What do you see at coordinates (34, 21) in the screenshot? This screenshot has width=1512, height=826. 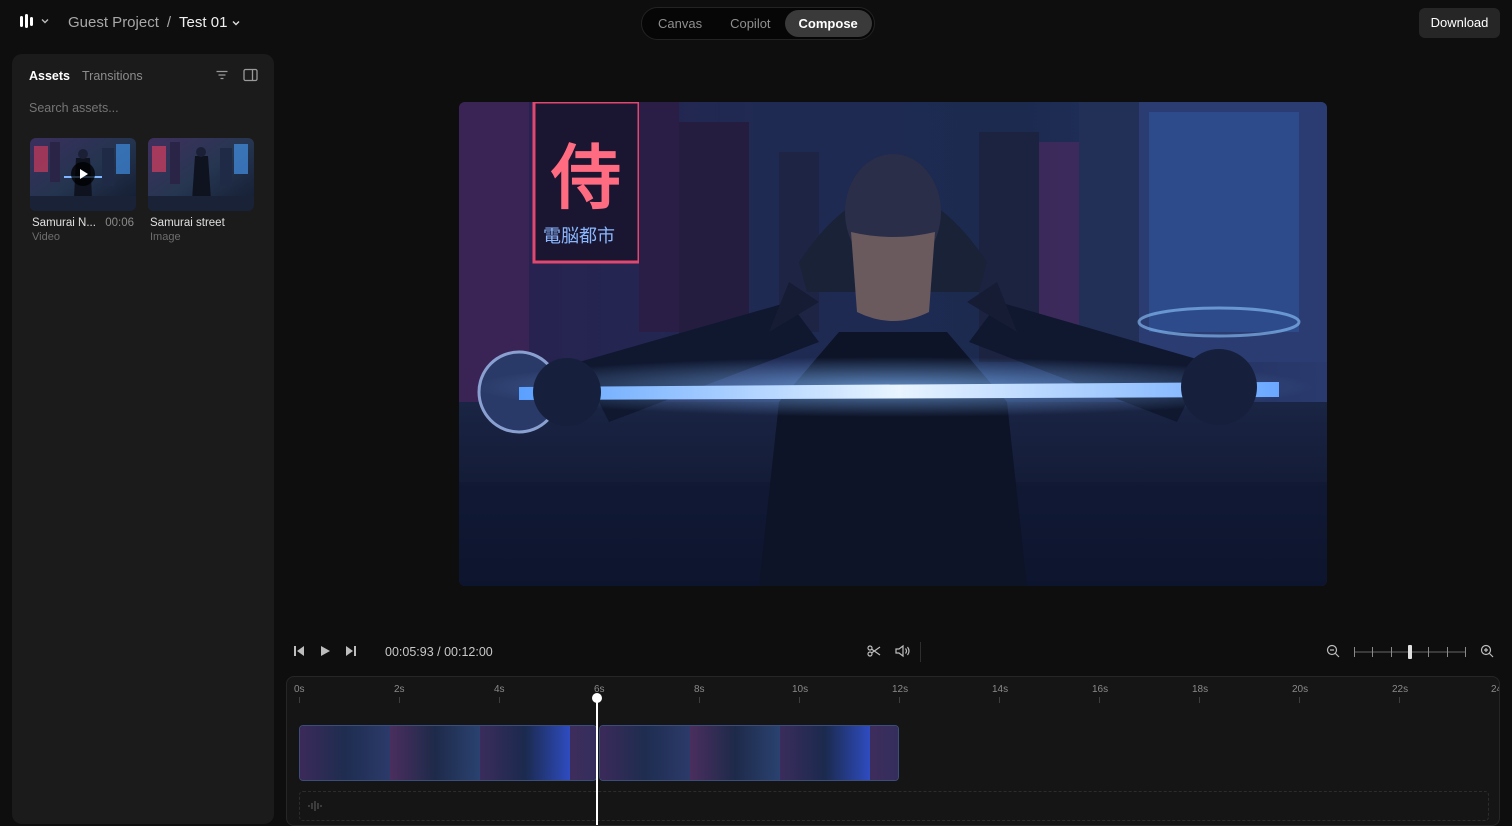 I see `app-logo-menu` at bounding box center [34, 21].